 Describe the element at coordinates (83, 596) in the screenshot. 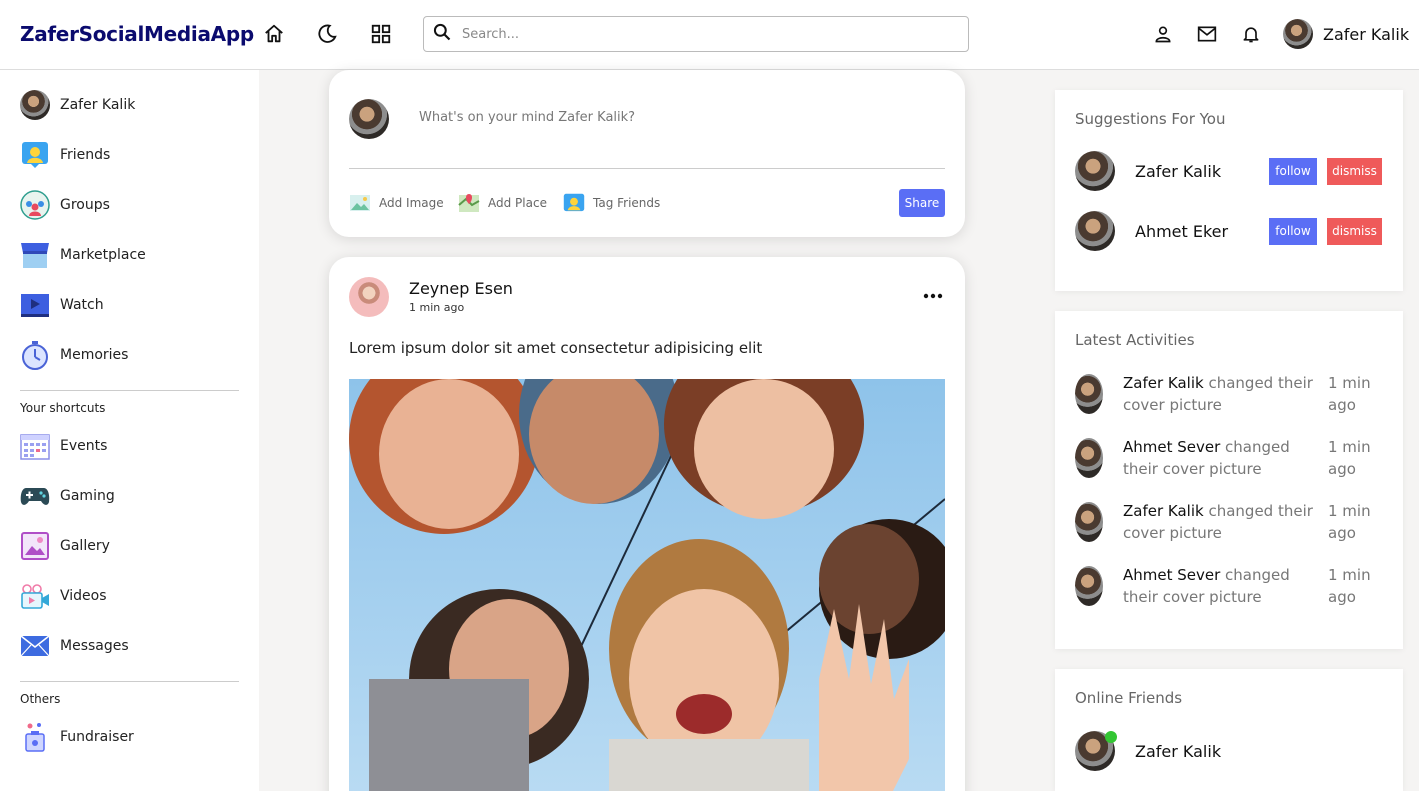

I see `sidebar-item-label: Videos` at that location.